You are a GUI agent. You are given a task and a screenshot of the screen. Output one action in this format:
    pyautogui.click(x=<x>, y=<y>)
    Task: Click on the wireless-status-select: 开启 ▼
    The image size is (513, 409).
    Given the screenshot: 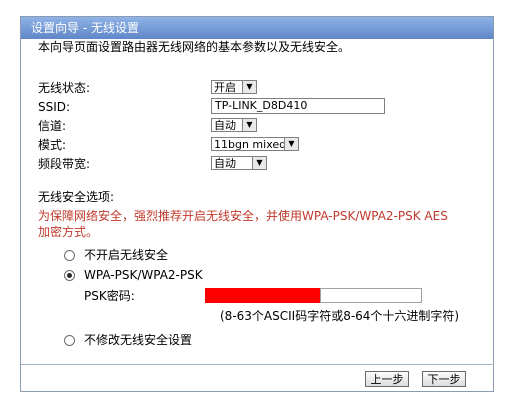 What is the action you would take?
    pyautogui.click(x=234, y=88)
    